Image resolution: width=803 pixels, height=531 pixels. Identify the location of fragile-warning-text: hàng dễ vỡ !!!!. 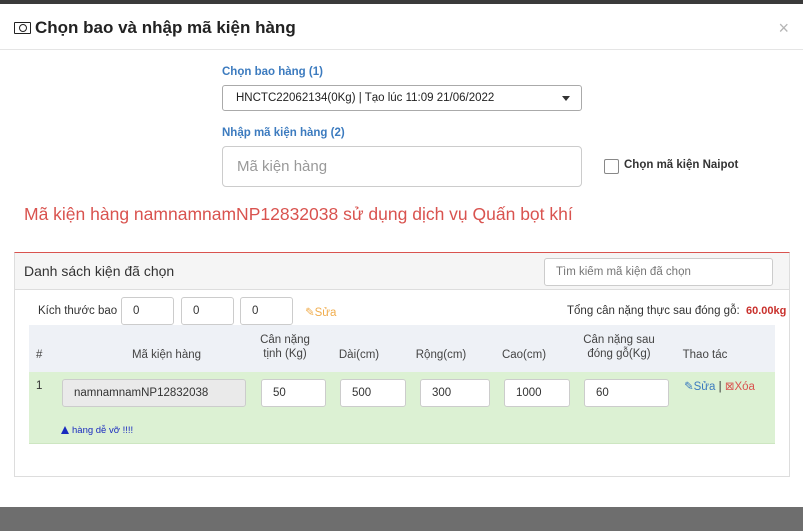
(103, 430).